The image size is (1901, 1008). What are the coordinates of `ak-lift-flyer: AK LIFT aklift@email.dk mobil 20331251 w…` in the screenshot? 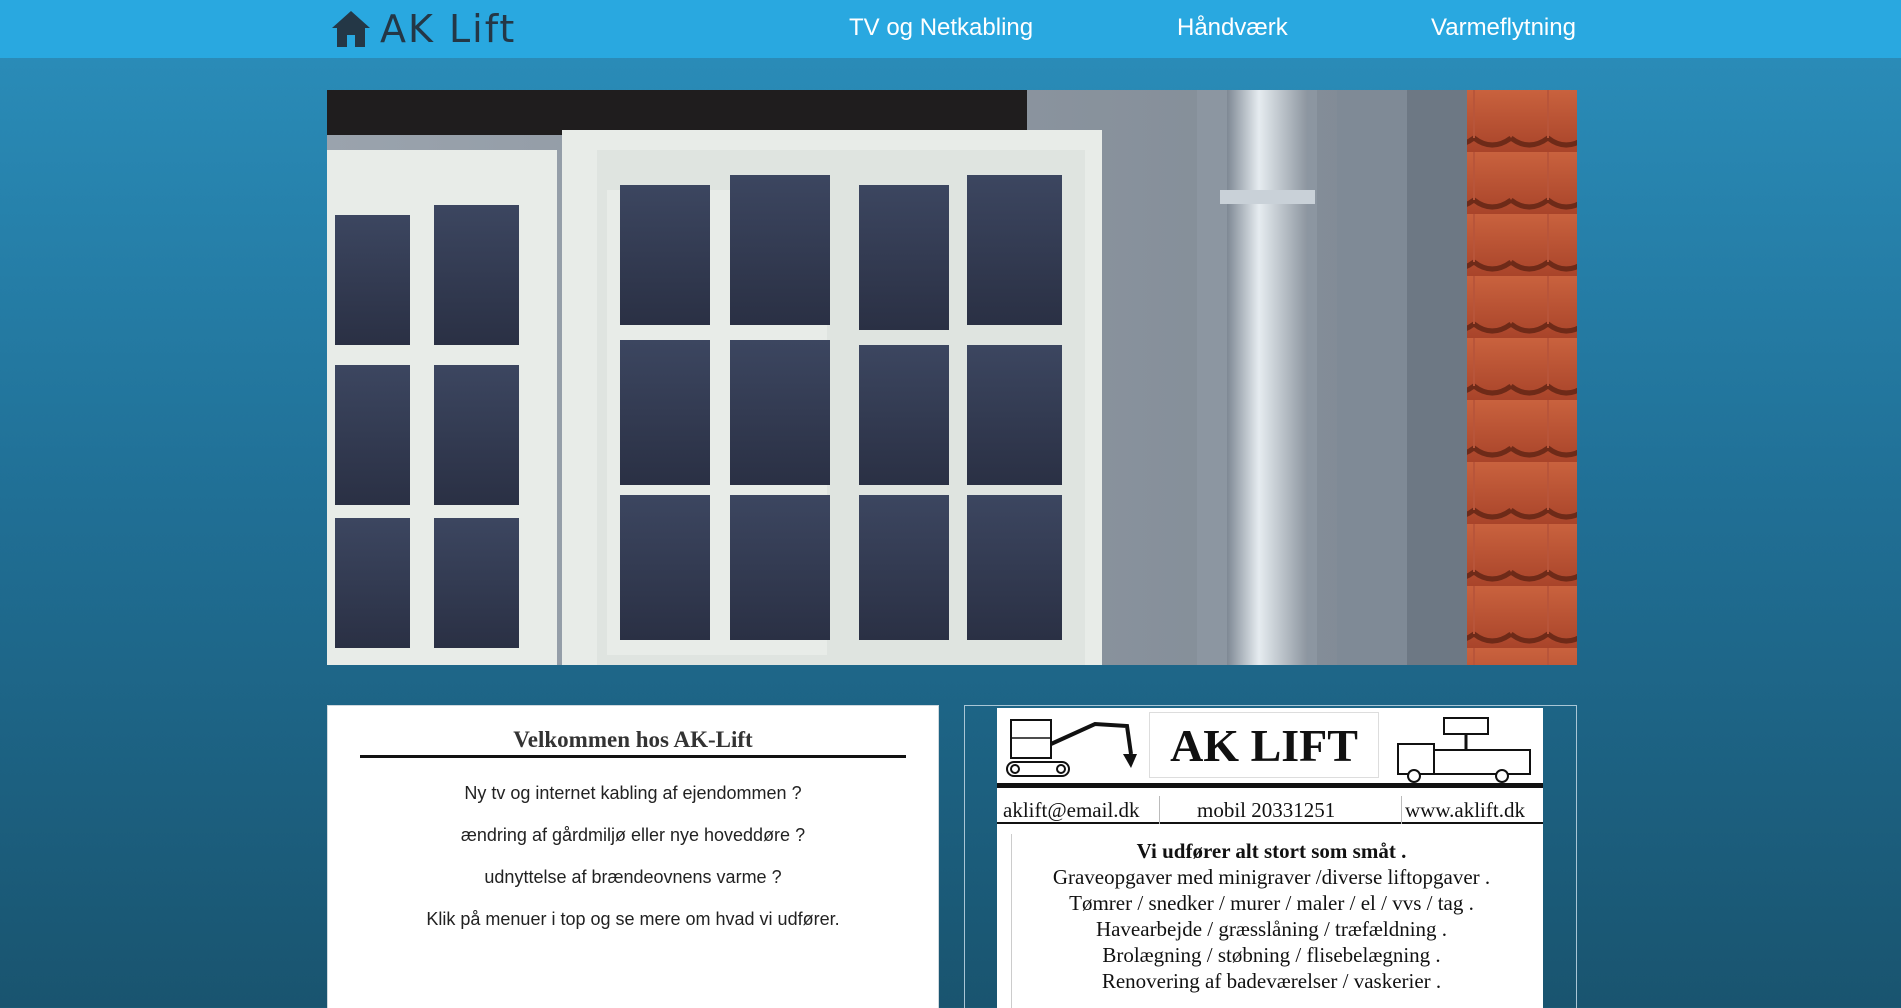 It's located at (1270, 858).